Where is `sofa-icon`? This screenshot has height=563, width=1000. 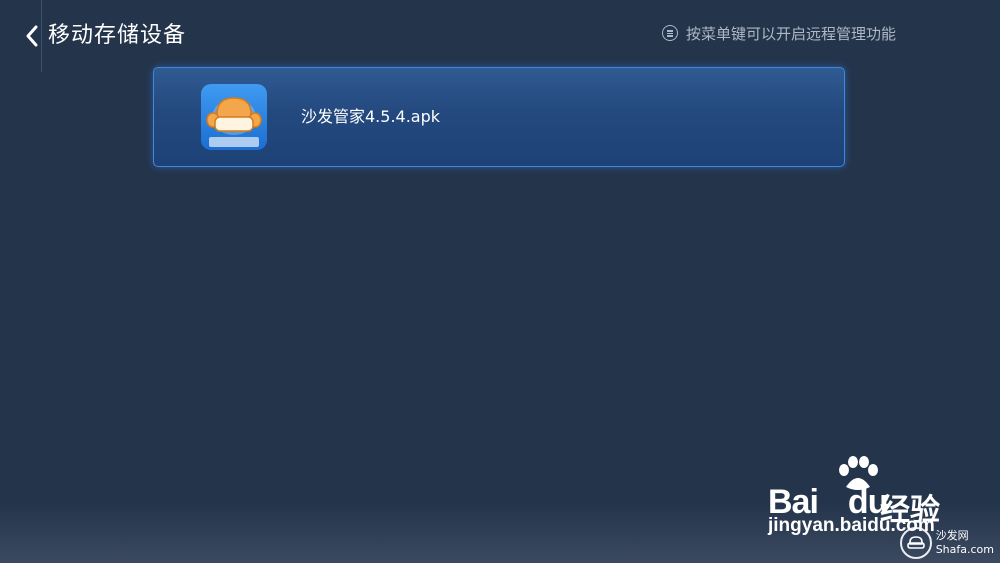 sofa-icon is located at coordinates (915, 543).